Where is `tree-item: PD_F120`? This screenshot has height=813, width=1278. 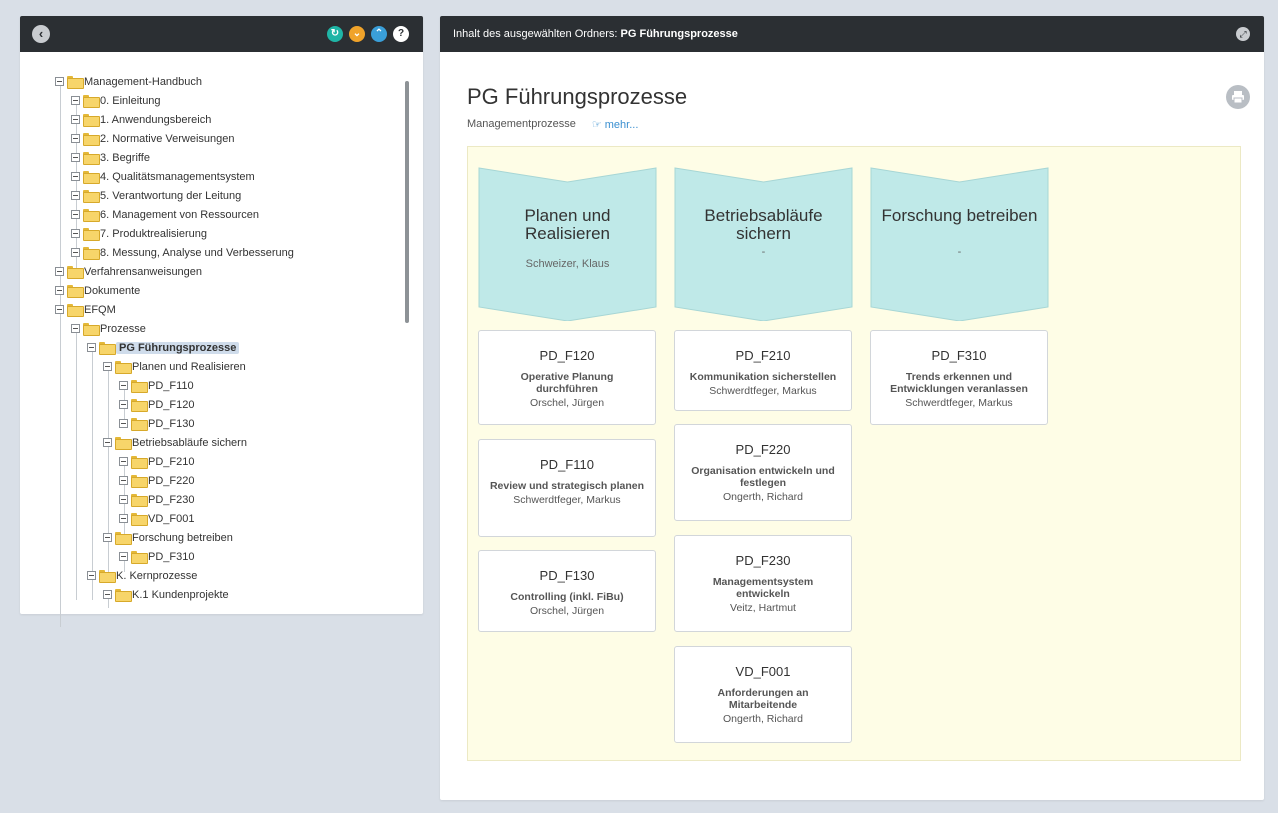
tree-item: PD_F120 is located at coordinates (156, 404).